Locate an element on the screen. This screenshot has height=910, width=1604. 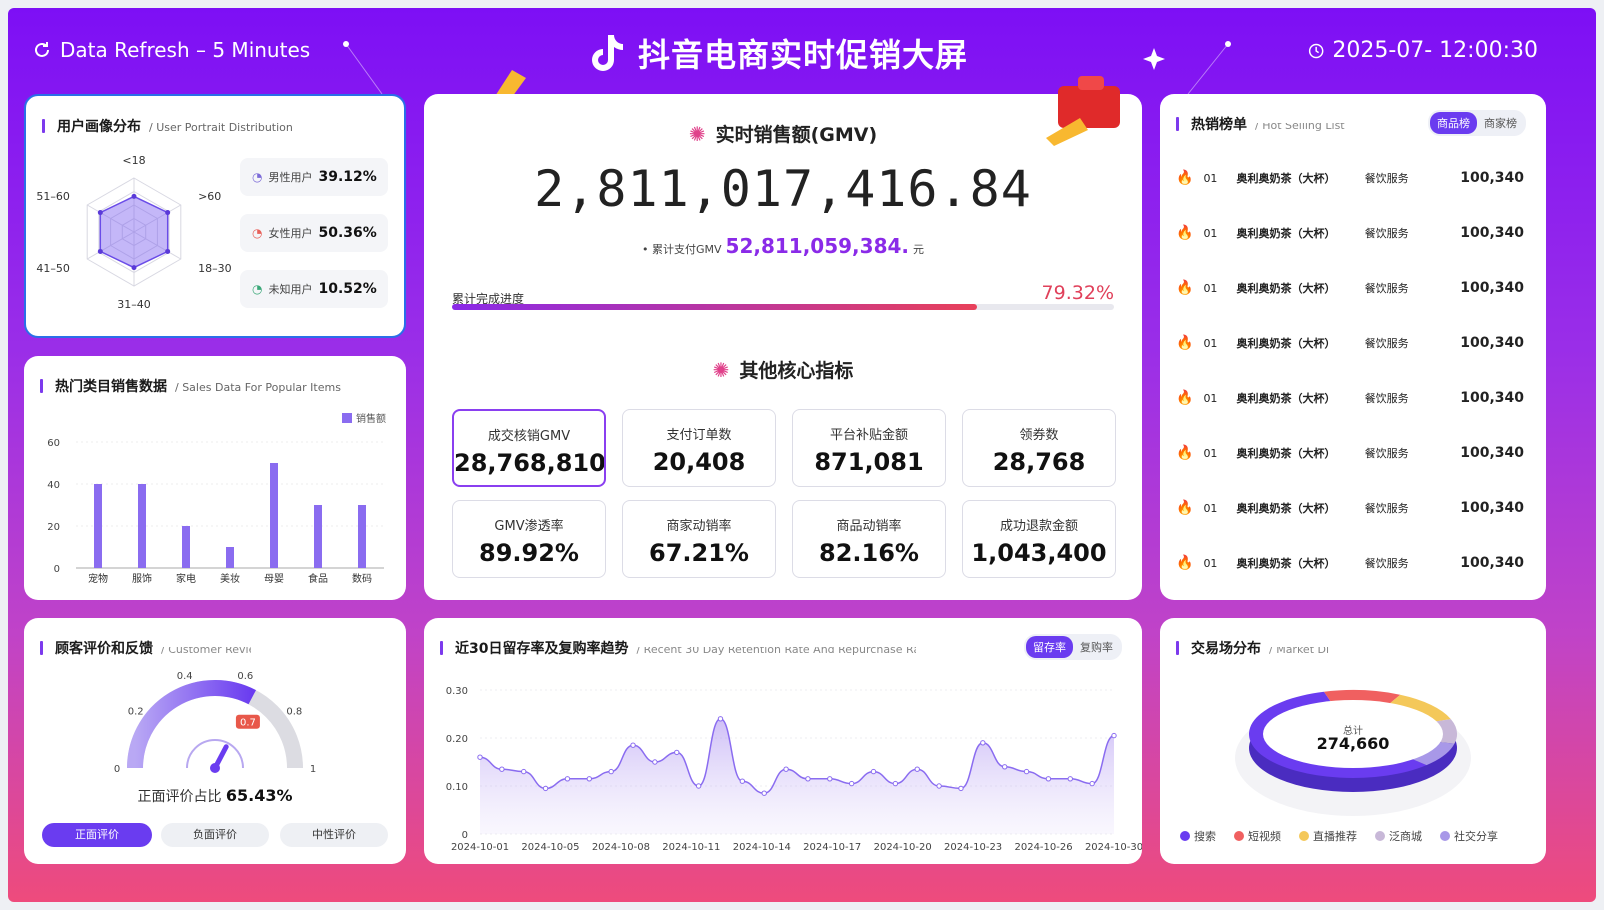
x-tick-label: 2024-10-14 is located at coordinates (762, 847).